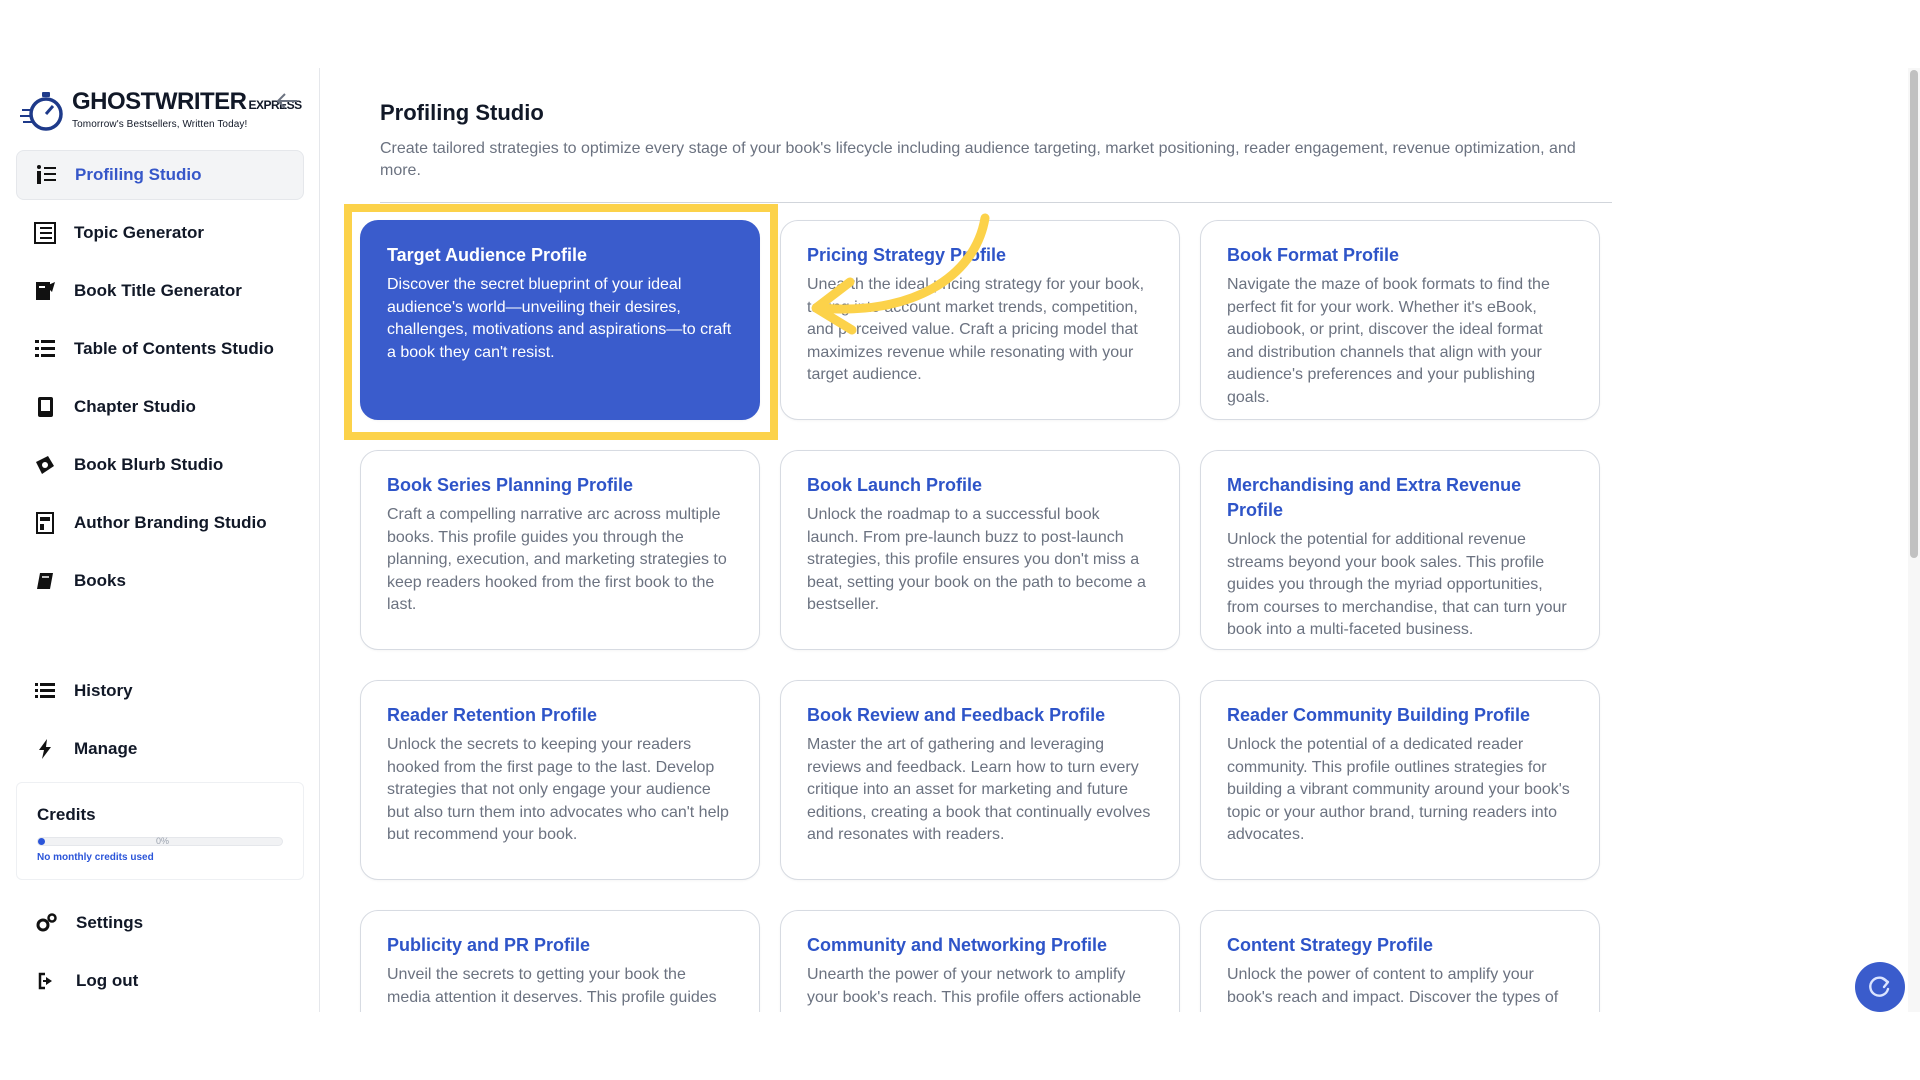 This screenshot has width=1920, height=1080. What do you see at coordinates (1313, 255) in the screenshot?
I see `card-title: Book Format Profile` at bounding box center [1313, 255].